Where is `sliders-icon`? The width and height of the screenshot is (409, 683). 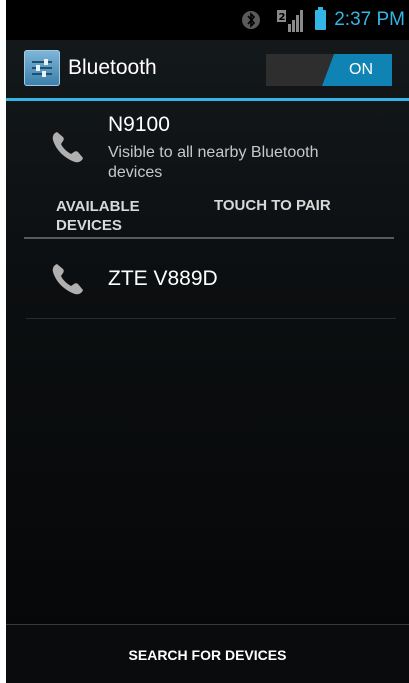 sliders-icon is located at coordinates (42, 68).